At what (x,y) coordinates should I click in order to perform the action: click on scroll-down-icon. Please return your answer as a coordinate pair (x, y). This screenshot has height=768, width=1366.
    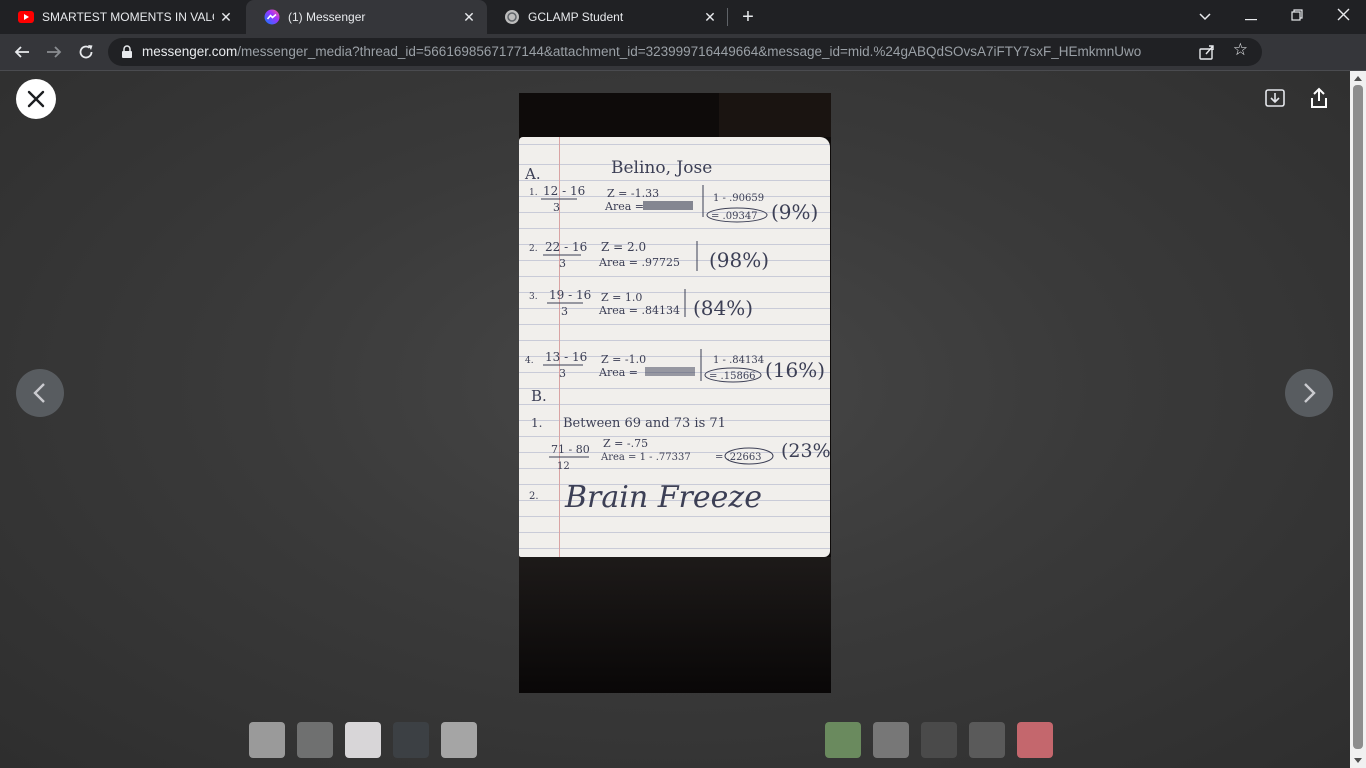
    Looking at the image, I should click on (1358, 760).